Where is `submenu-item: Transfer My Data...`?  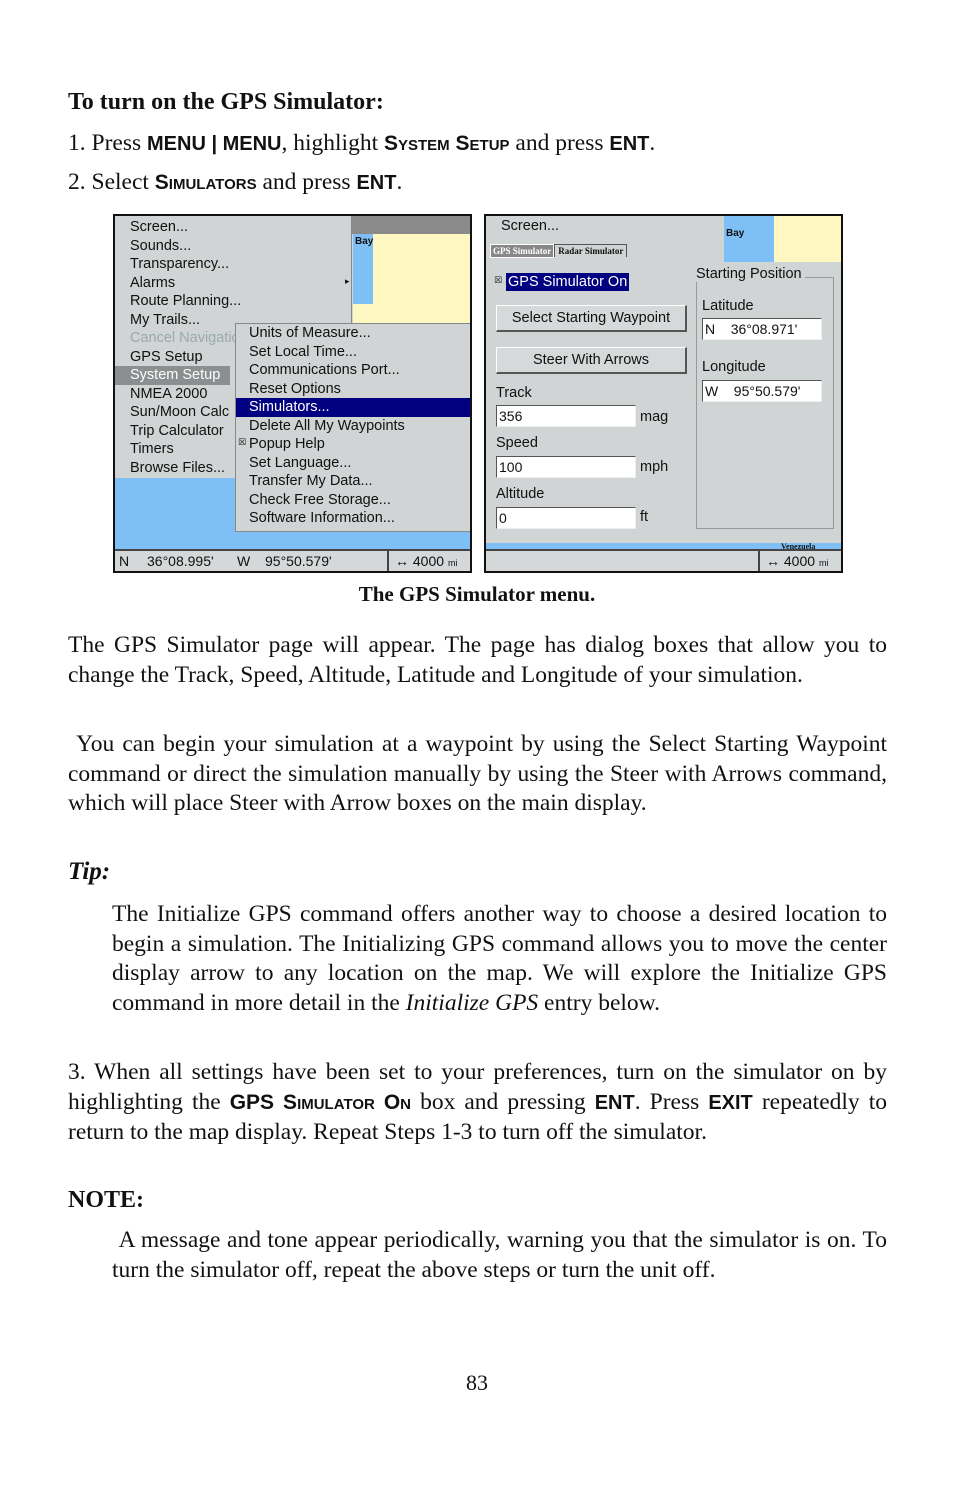
submenu-item: Transfer My Data... is located at coordinates (353, 481).